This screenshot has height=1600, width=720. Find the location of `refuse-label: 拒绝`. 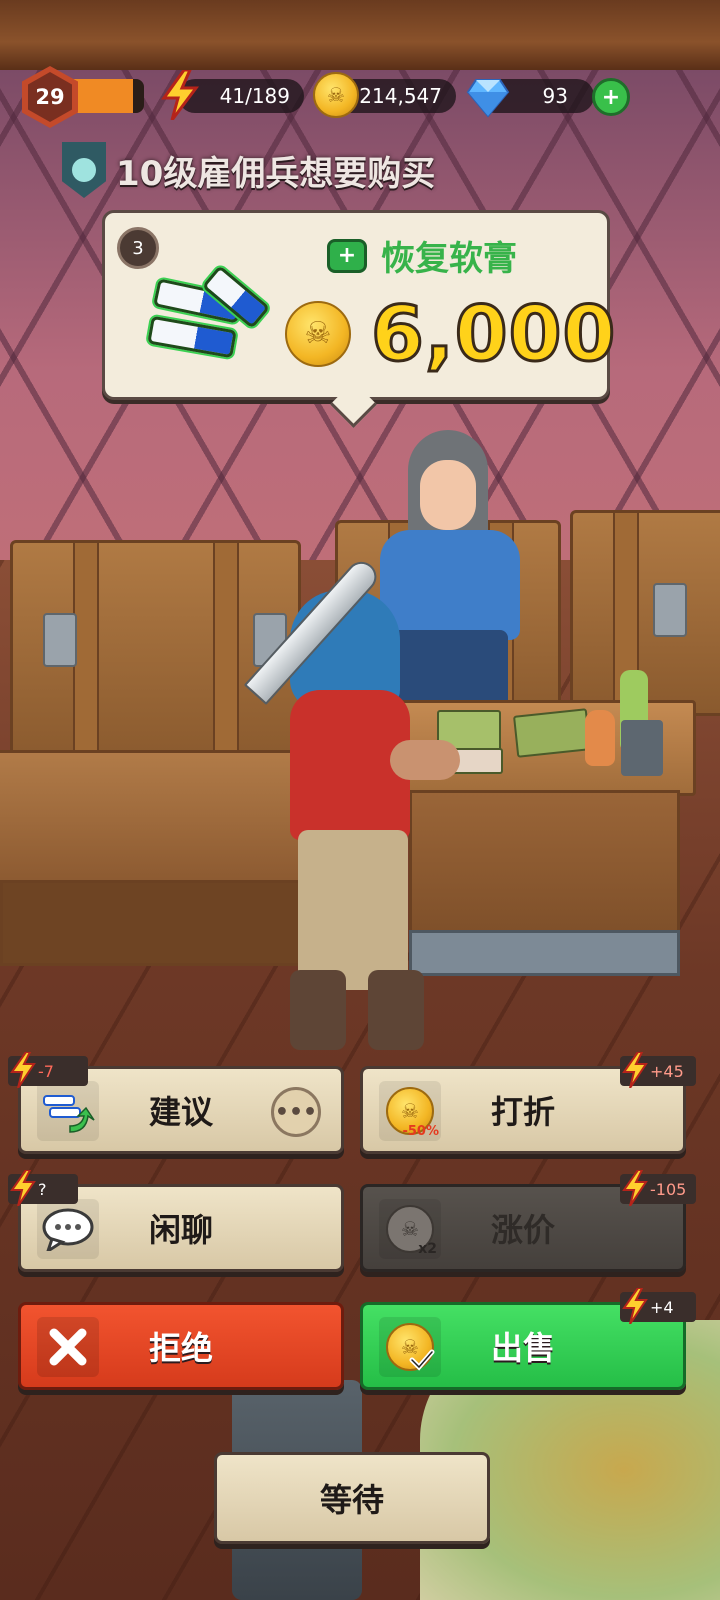

refuse-label: 拒绝 is located at coordinates (180, 1348).